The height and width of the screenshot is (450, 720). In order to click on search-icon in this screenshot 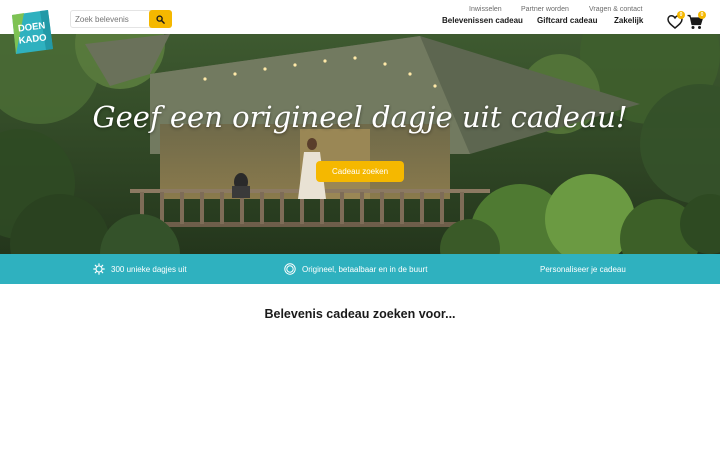, I will do `click(160, 19)`.